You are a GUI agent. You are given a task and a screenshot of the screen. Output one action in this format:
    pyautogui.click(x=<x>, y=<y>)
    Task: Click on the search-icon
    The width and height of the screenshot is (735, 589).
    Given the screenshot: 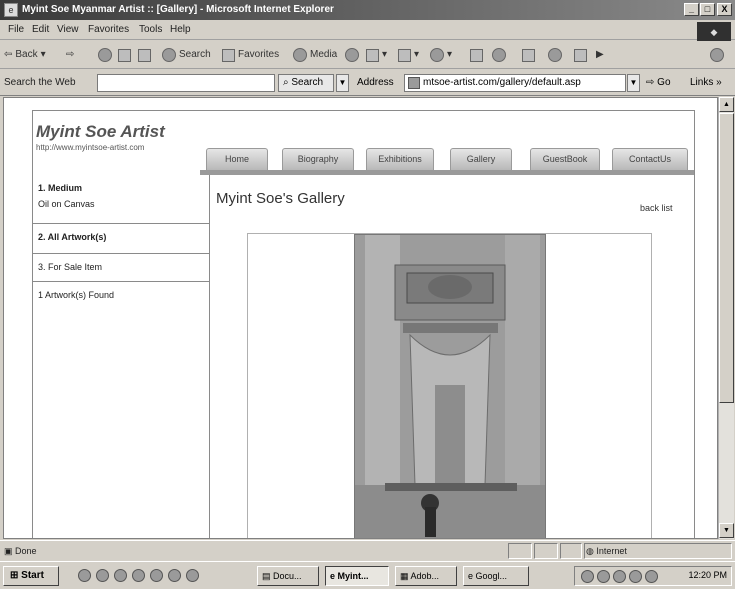 What is the action you would take?
    pyautogui.click(x=169, y=55)
    